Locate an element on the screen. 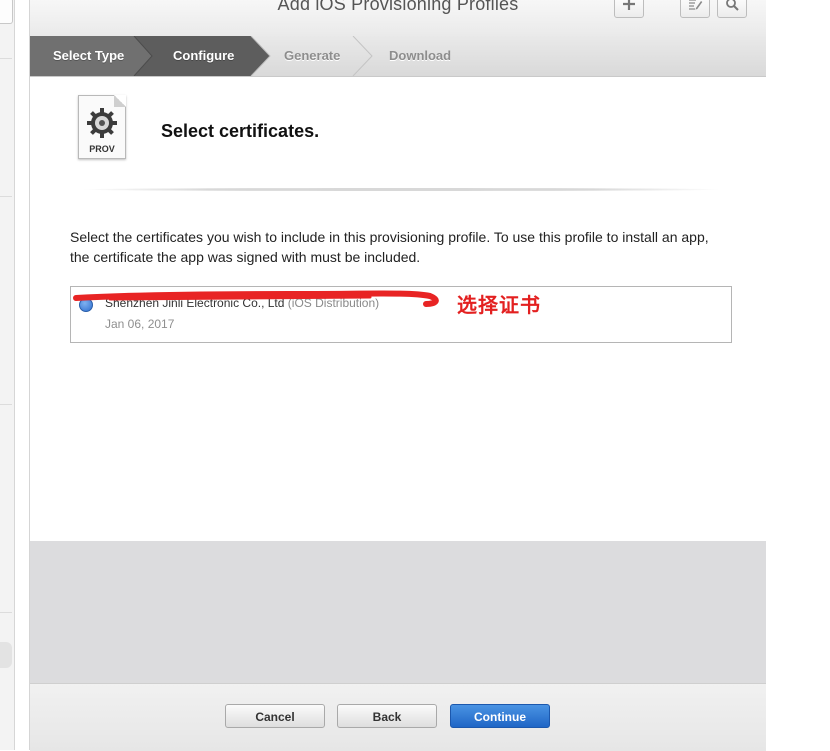 Image resolution: width=830 pixels, height=751 pixels. edit-button is located at coordinates (695, 9).